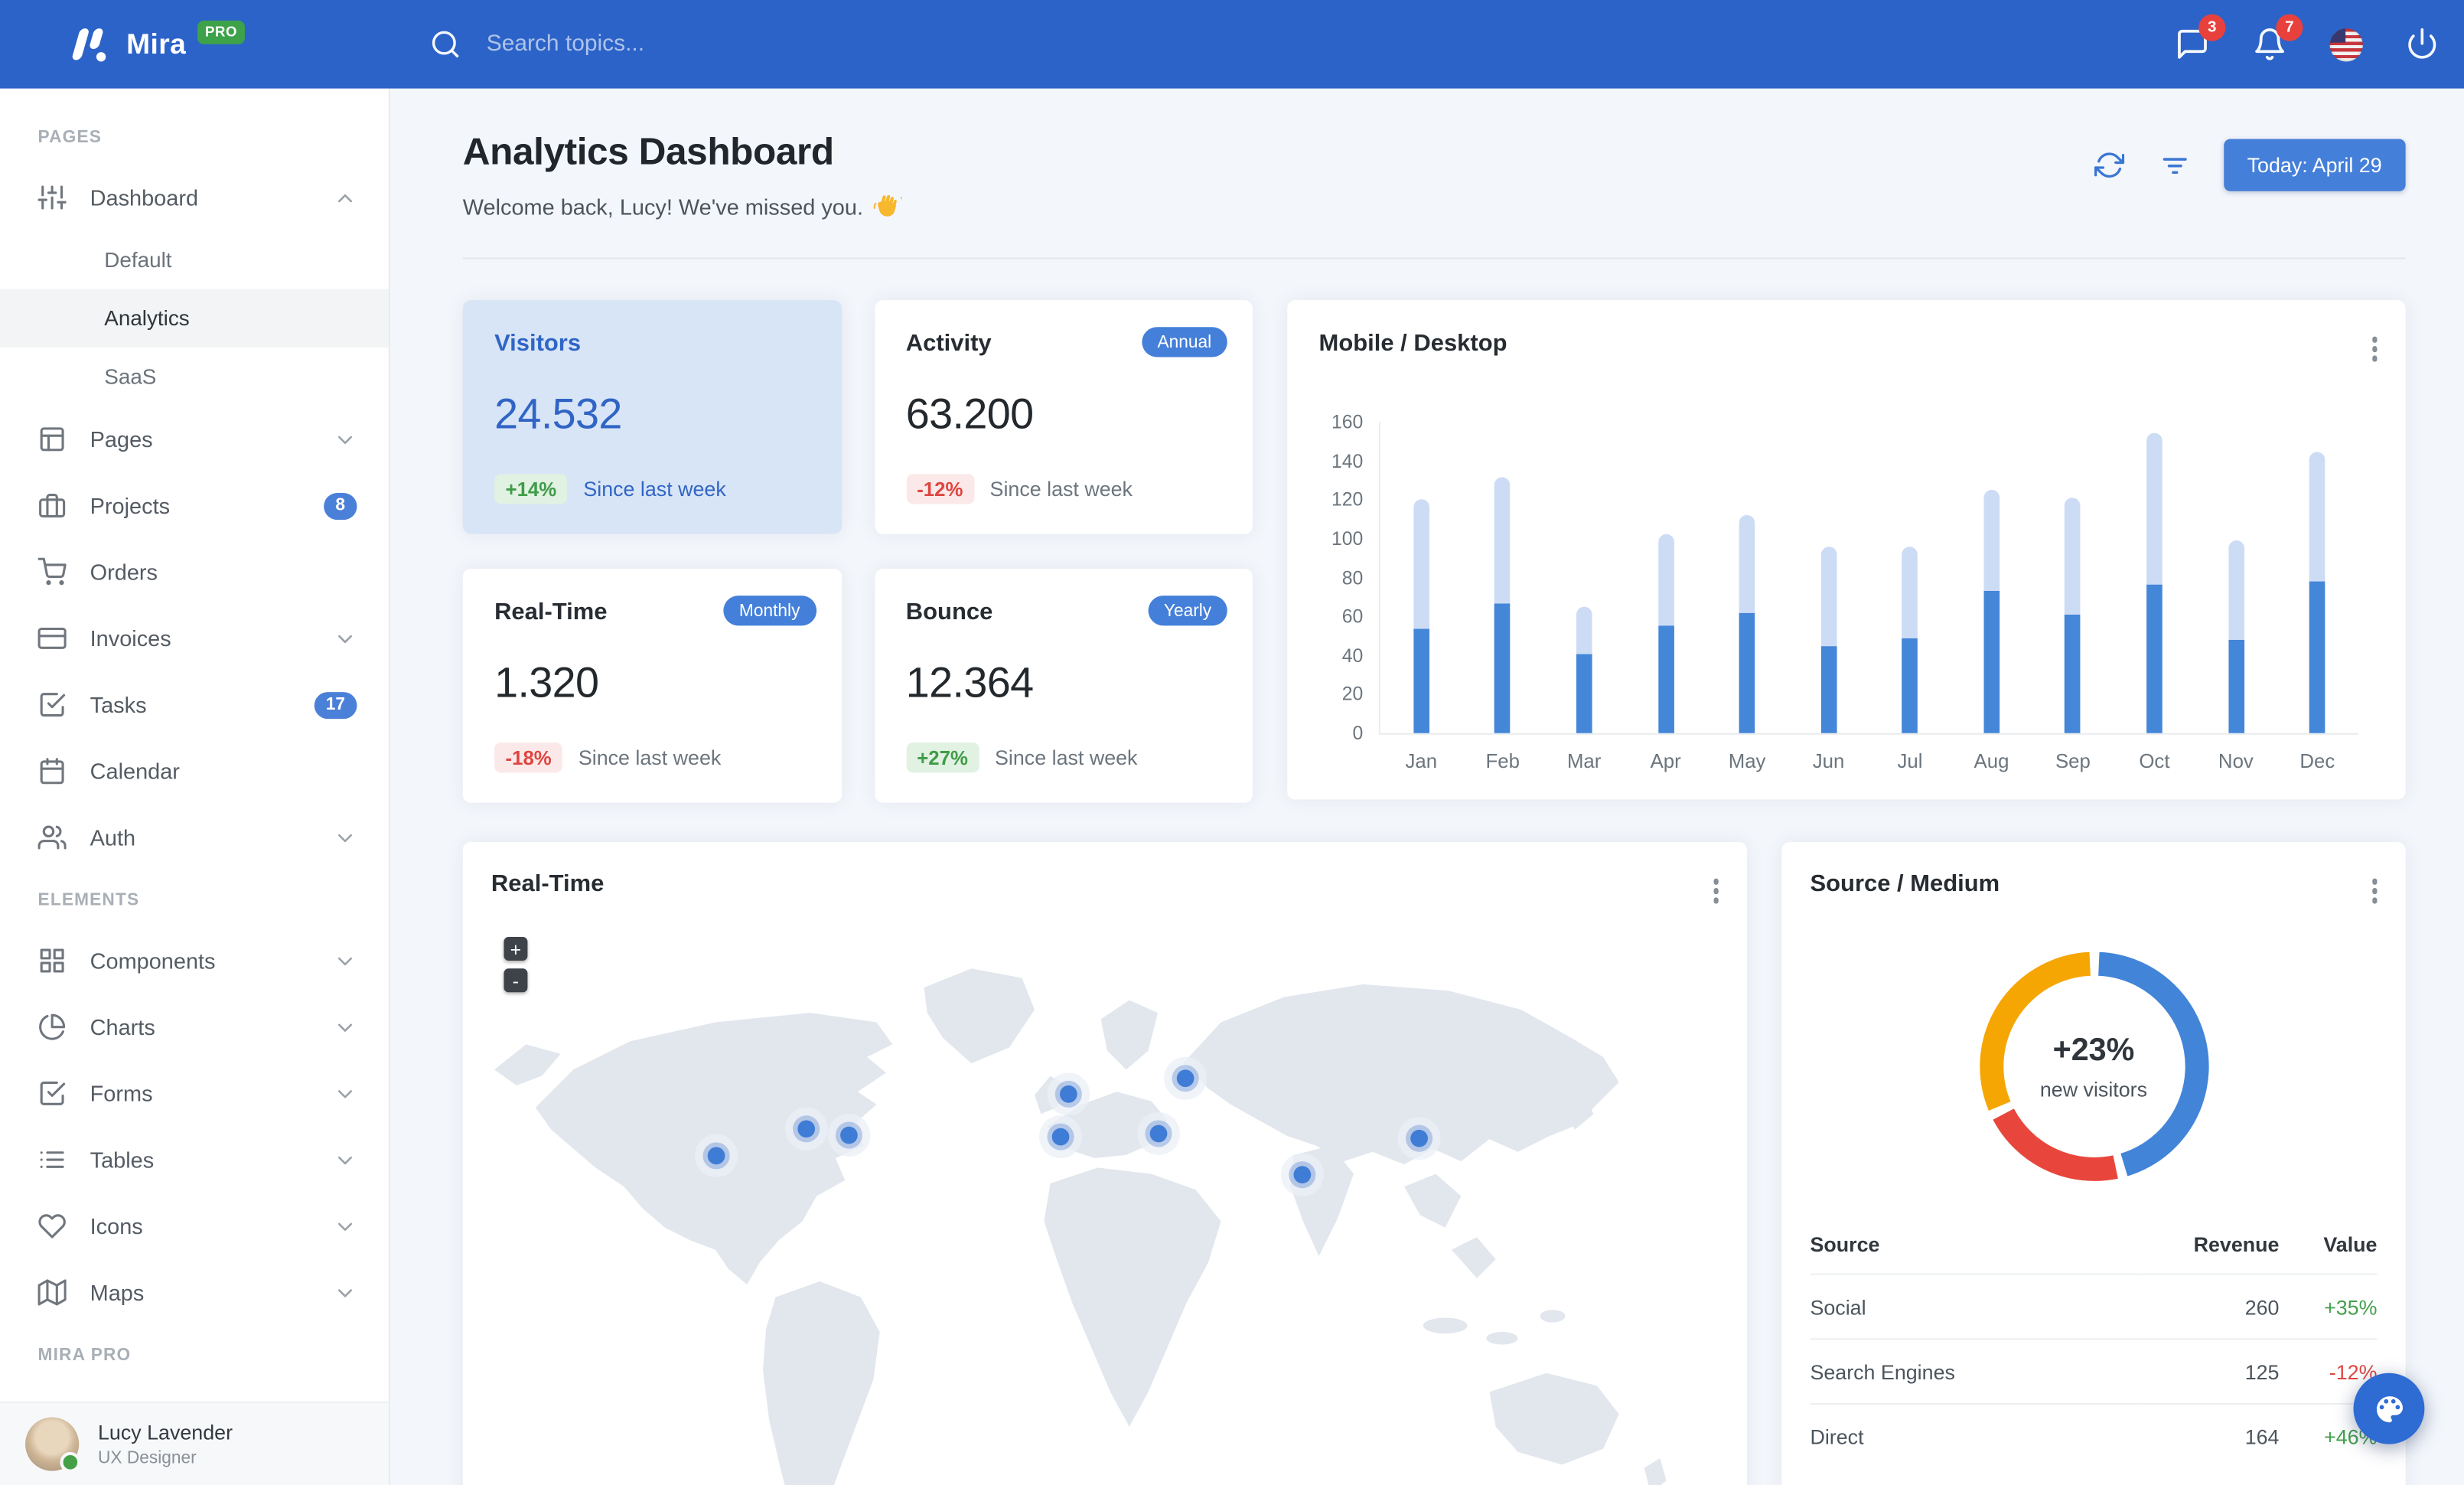 The width and height of the screenshot is (2464, 1485). Describe the element at coordinates (52, 1226) in the screenshot. I see `heart-icon` at that location.